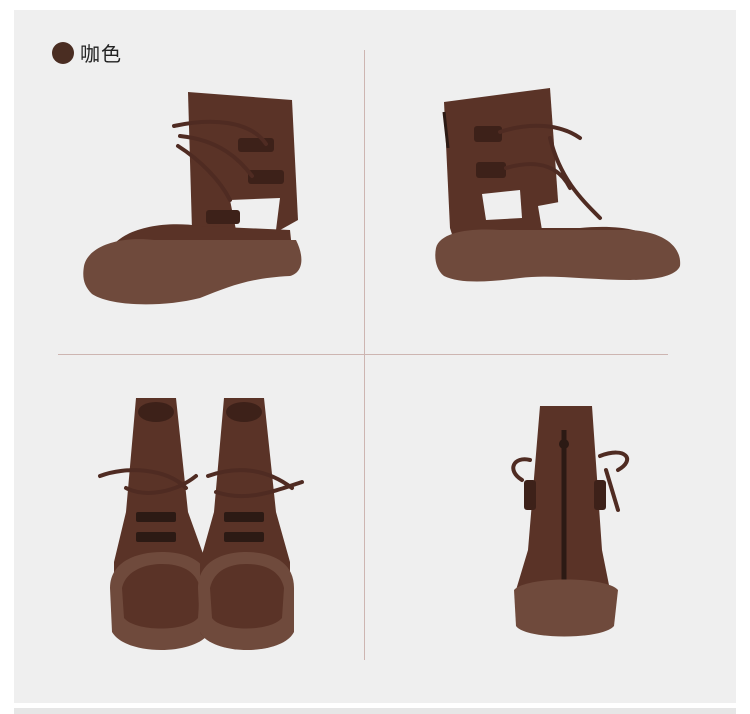 This screenshot has height=714, width=750. What do you see at coordinates (558, 185) in the screenshot?
I see `boot-side-view-right` at bounding box center [558, 185].